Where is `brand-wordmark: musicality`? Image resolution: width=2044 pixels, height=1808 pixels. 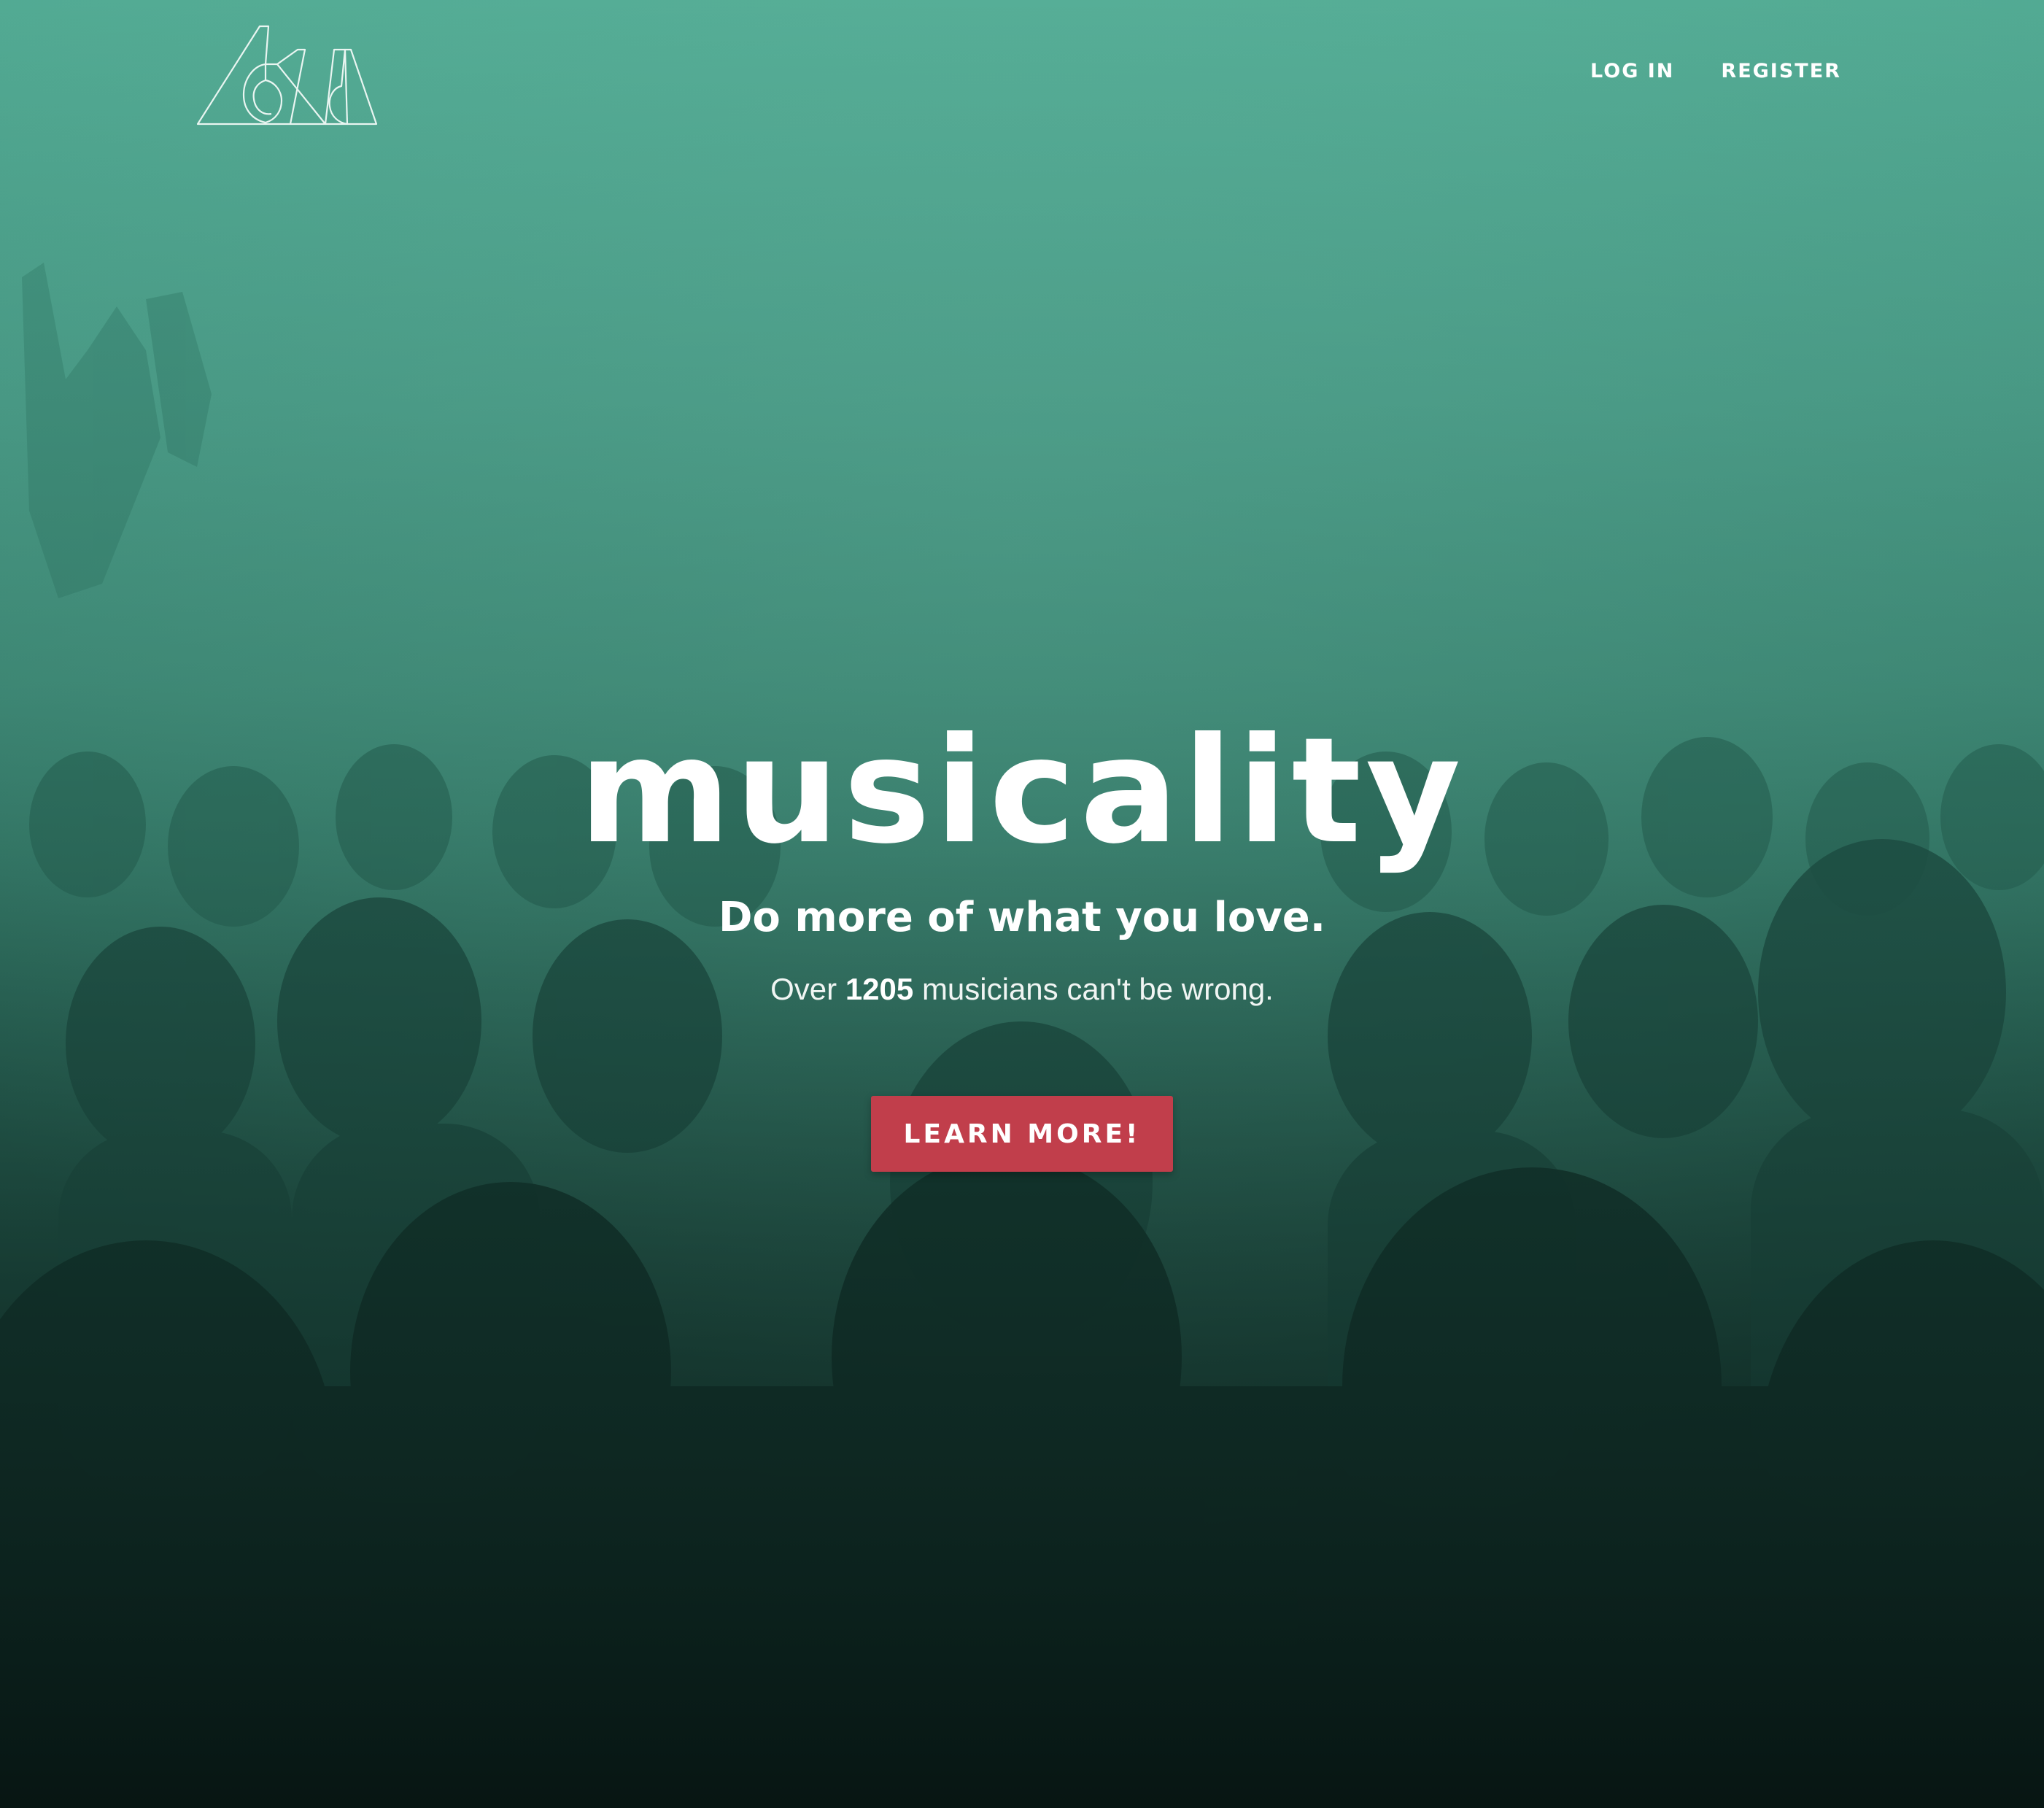
brand-wordmark: musicality is located at coordinates (1022, 791).